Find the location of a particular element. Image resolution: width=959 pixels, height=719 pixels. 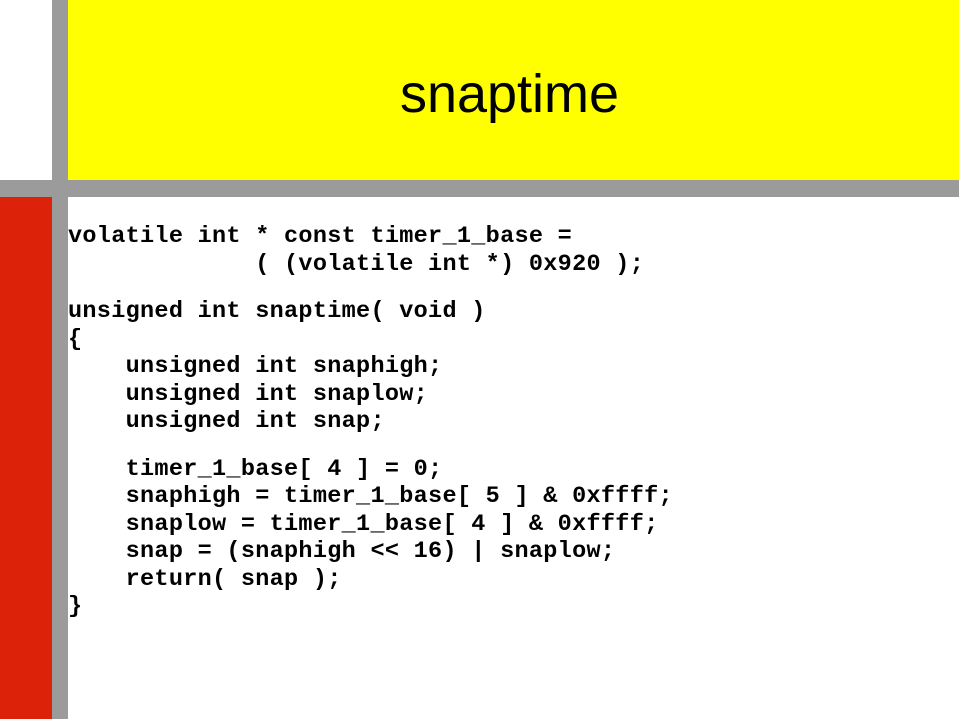

left-red-accent-bar is located at coordinates (26, 458).